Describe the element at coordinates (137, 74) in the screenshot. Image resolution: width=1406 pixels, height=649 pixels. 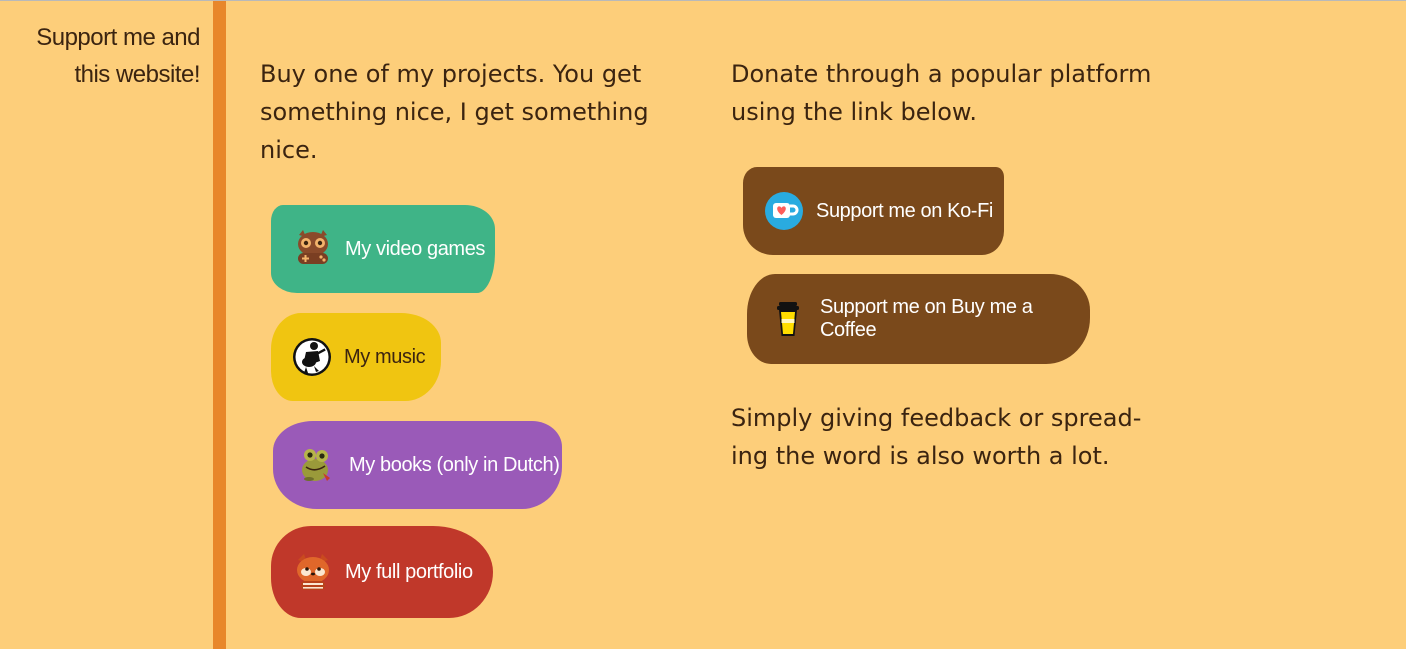
I see `side-label-line2: this website!` at that location.